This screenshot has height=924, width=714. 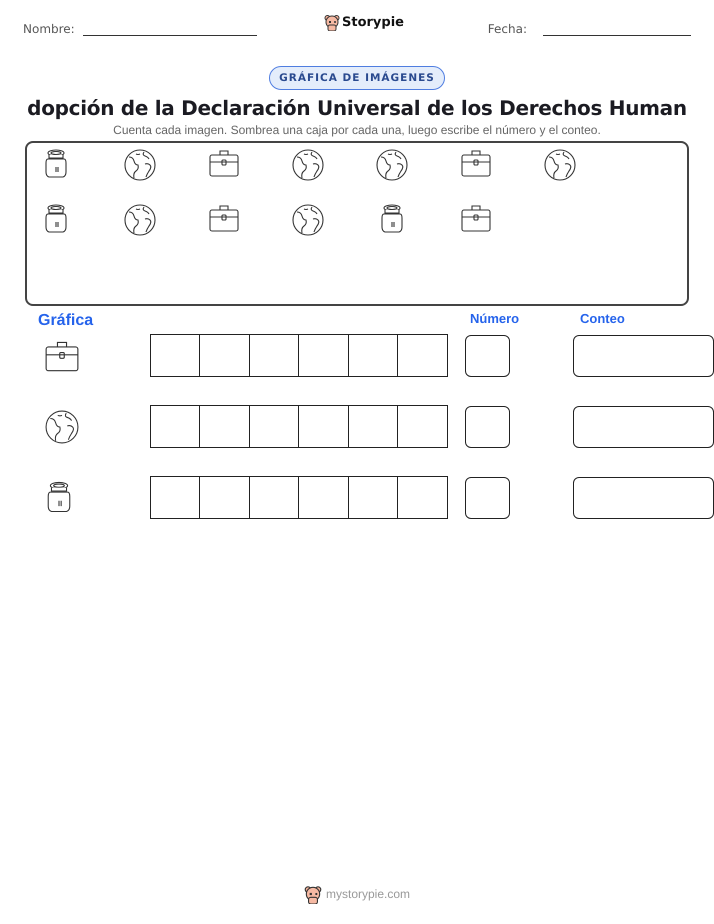 What do you see at coordinates (66, 321) in the screenshot?
I see `graph-heading: Gráfica` at bounding box center [66, 321].